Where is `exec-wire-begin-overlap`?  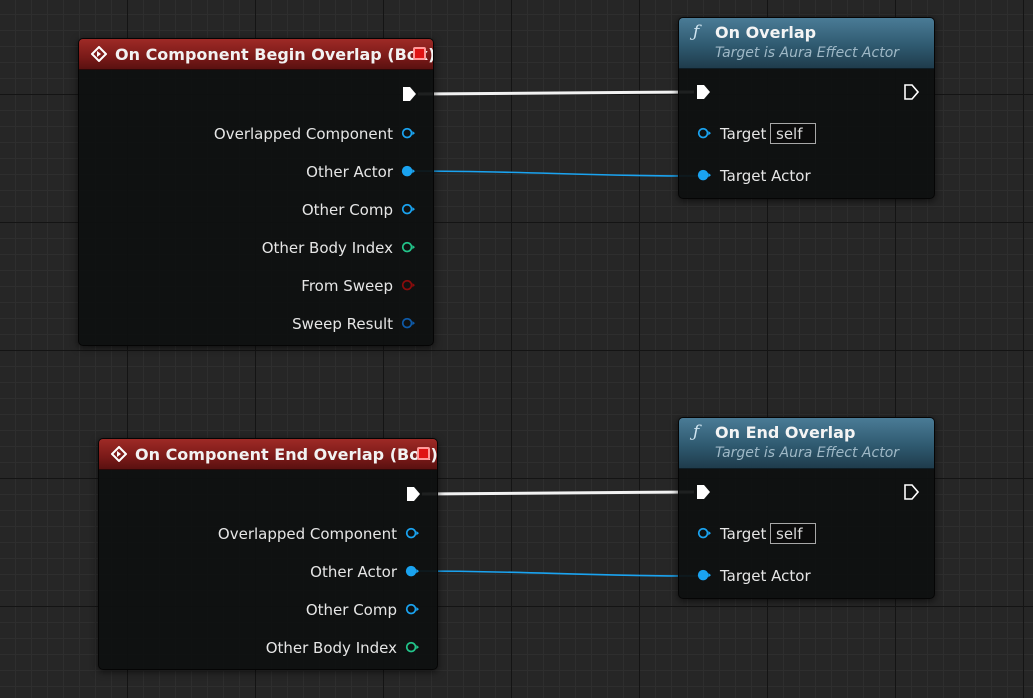 exec-wire-begin-overlap is located at coordinates (556, 93).